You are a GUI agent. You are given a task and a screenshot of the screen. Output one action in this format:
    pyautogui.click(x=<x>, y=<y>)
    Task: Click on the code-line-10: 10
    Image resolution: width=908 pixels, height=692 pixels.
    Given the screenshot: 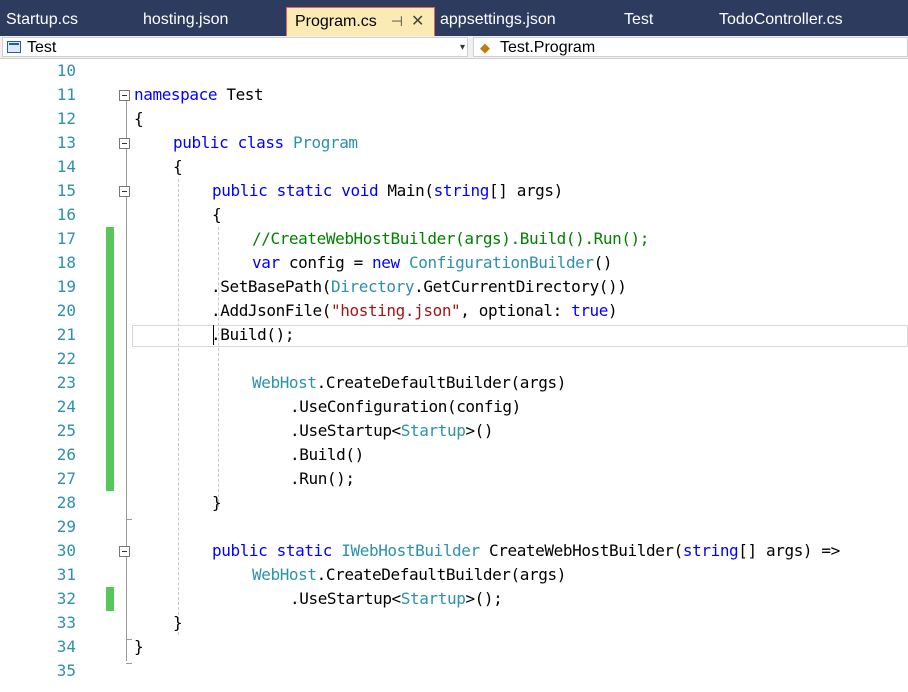 What is the action you would take?
    pyautogui.click(x=454, y=71)
    